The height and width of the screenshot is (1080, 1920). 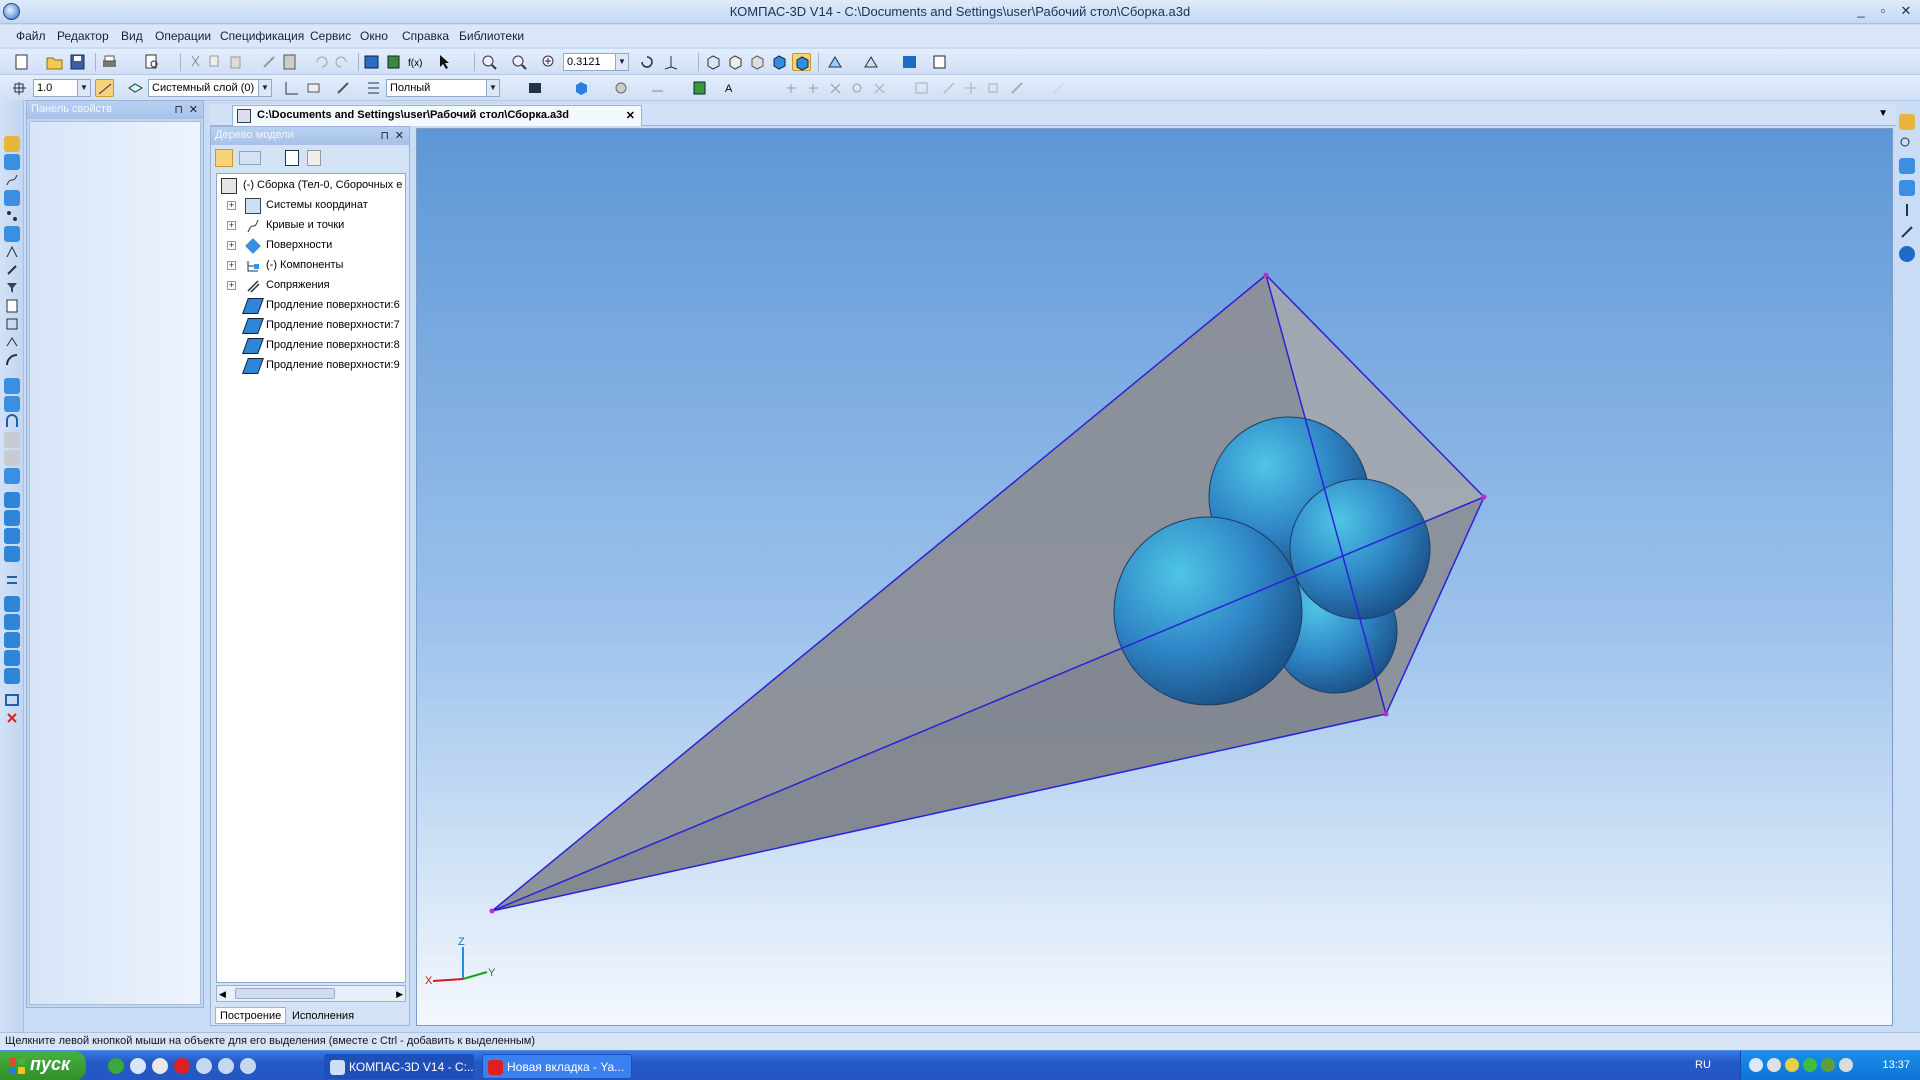 What do you see at coordinates (857, 88) in the screenshot?
I see `snap-tangent-icon` at bounding box center [857, 88].